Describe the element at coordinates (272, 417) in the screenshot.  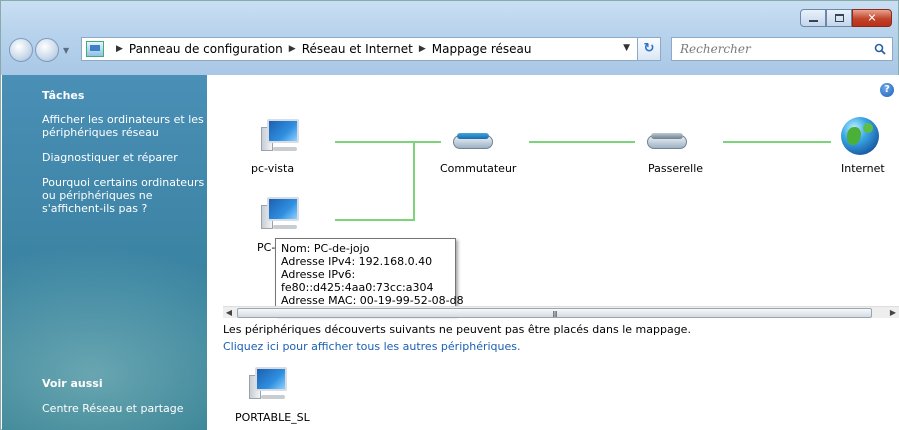
I see `device-label-portable: PORTABLE_SL` at that location.